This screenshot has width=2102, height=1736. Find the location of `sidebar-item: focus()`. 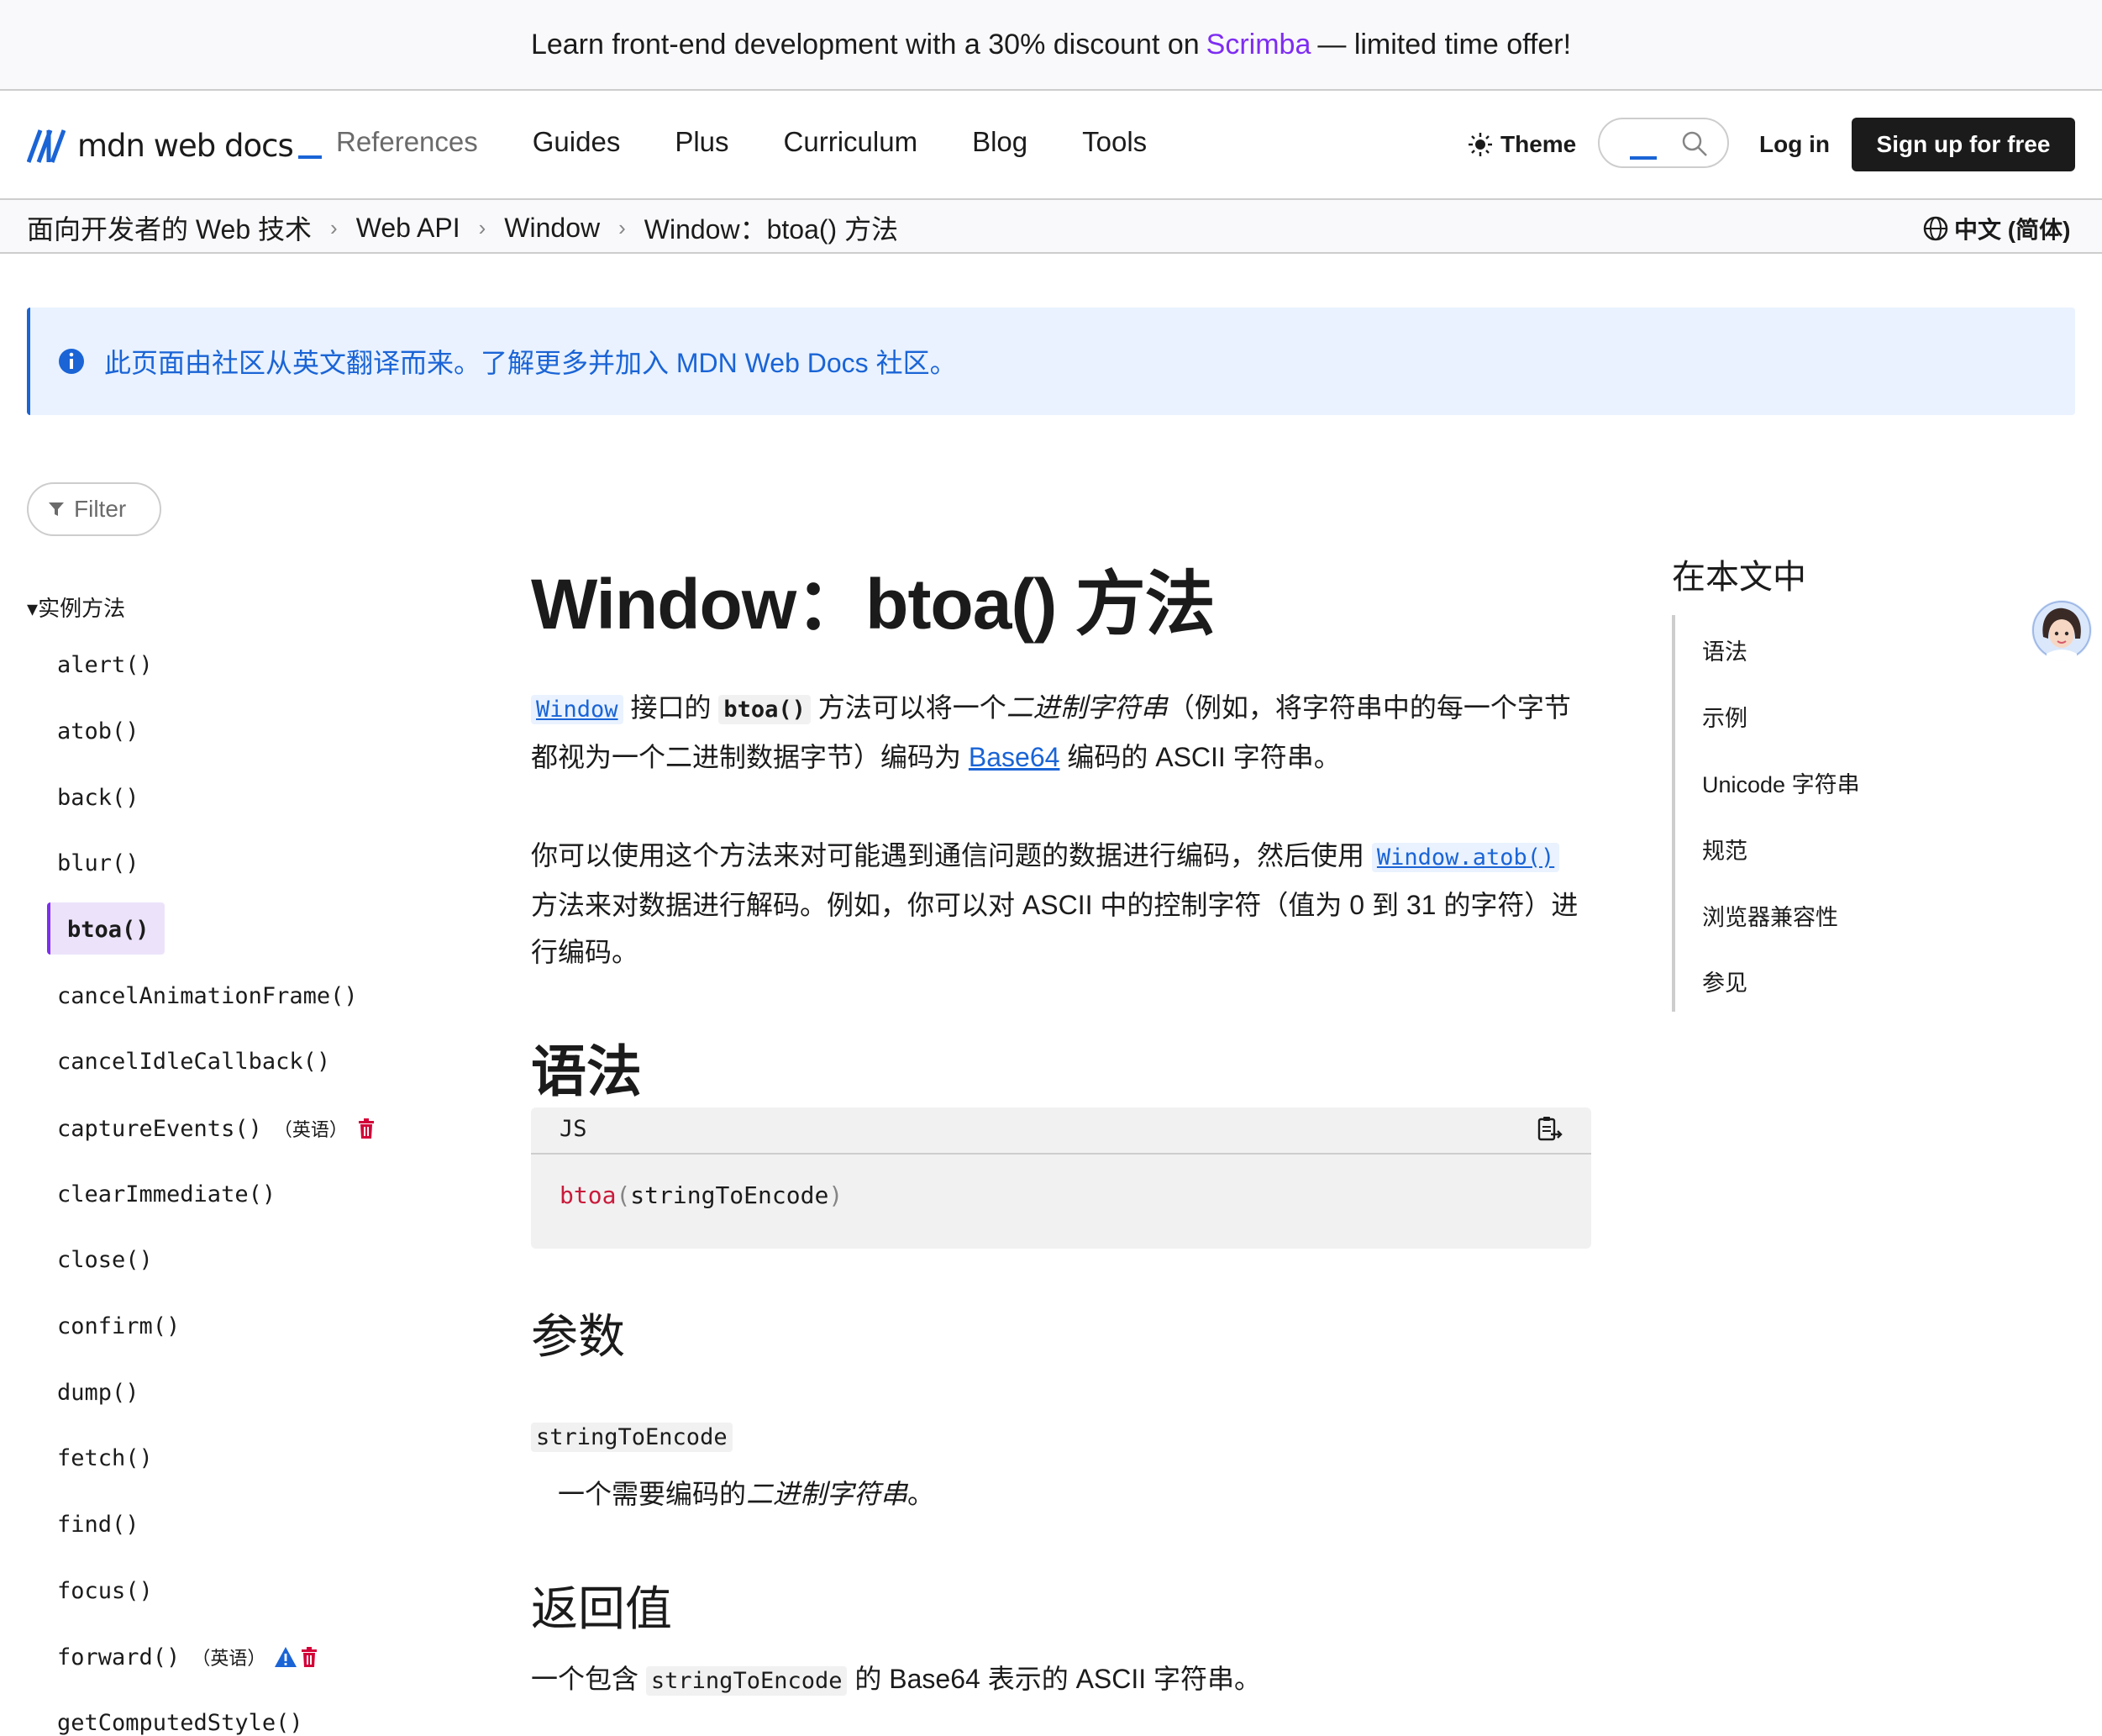

sidebar-item: focus() is located at coordinates (105, 1591).